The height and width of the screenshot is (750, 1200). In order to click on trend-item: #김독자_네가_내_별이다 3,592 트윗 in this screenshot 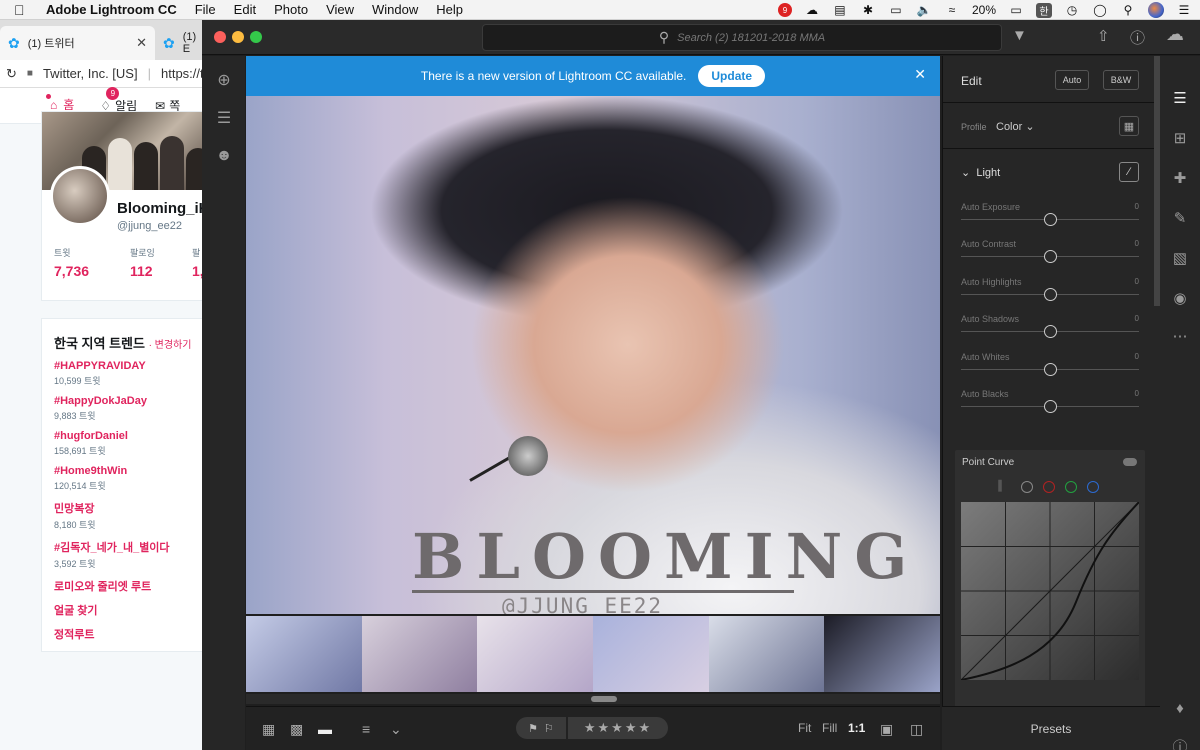, I will do `click(131, 554)`.